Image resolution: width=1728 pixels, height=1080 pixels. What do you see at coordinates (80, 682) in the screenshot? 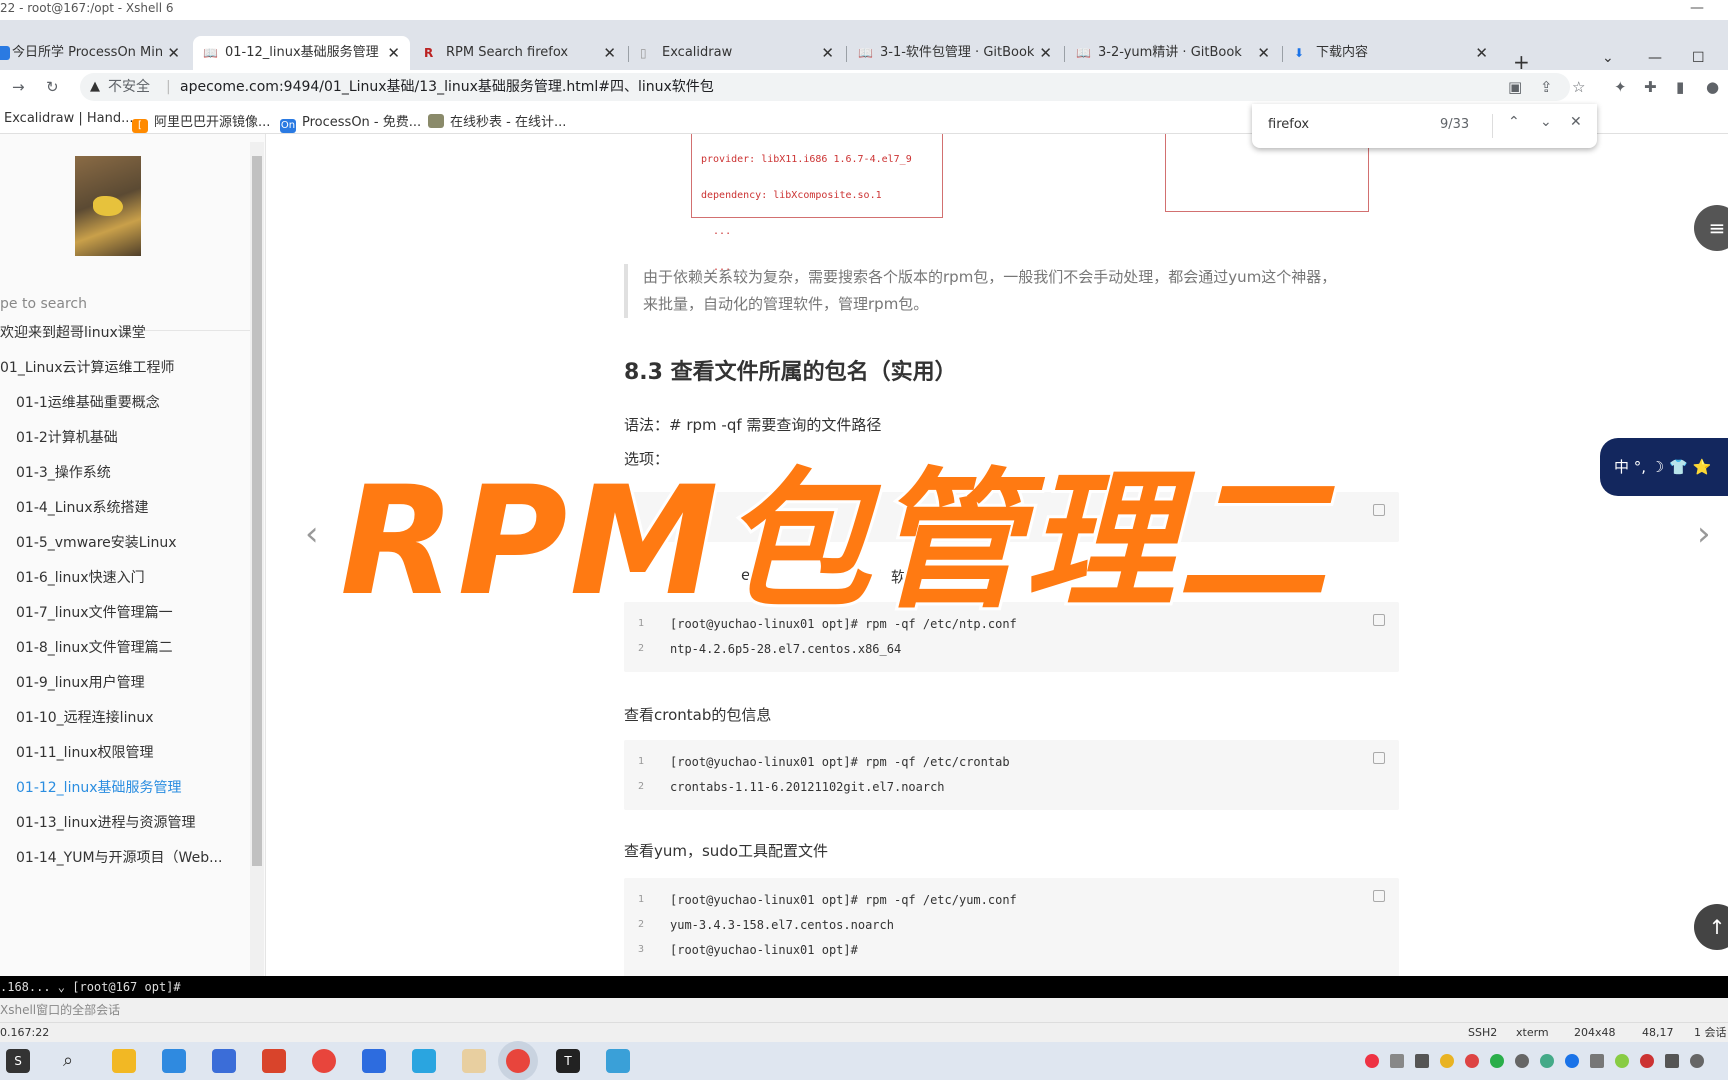
I see `sidebar-item: 01-9_linux用户管理` at bounding box center [80, 682].